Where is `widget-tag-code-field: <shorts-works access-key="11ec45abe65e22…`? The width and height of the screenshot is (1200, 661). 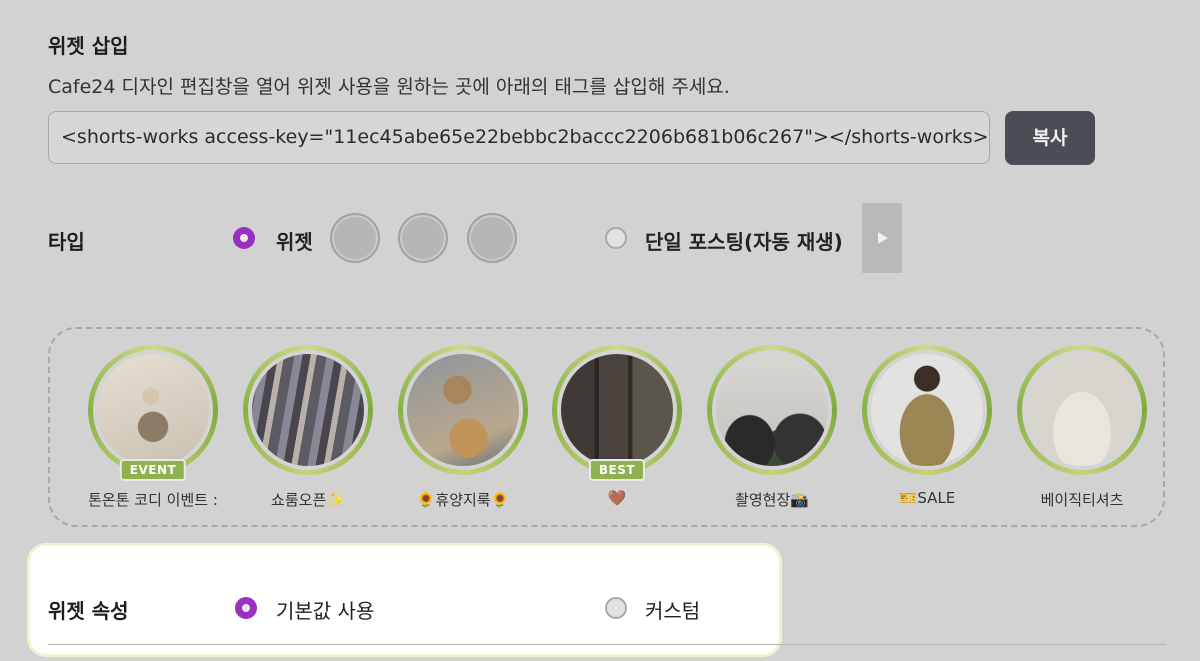 widget-tag-code-field: <shorts-works access-key="11ec45abe65e22… is located at coordinates (519, 137).